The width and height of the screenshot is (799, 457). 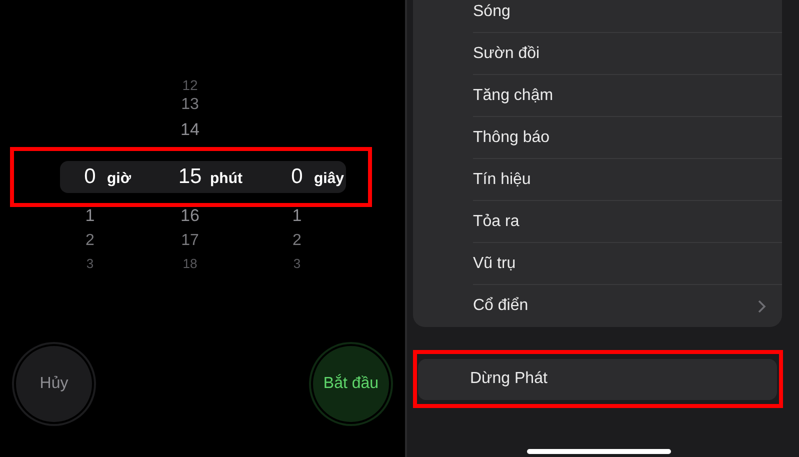 What do you see at coordinates (627, 96) in the screenshot?
I see `sound-item: Tăng chậm` at bounding box center [627, 96].